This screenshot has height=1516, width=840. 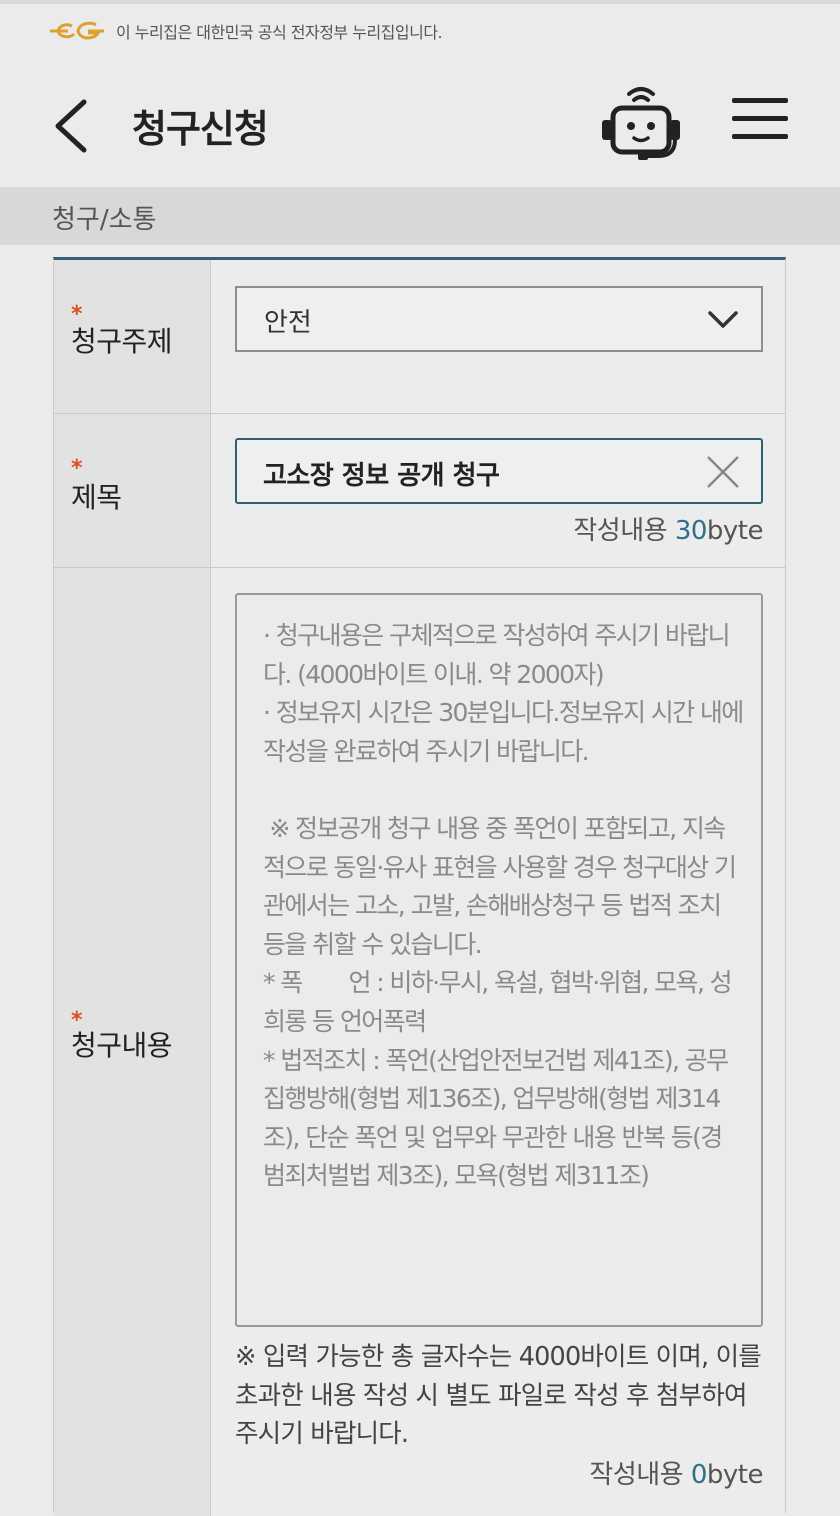 I want to click on title-field-cell: 고소장 정보 공개 청구 작성내용 30byte, so click(x=498, y=490).